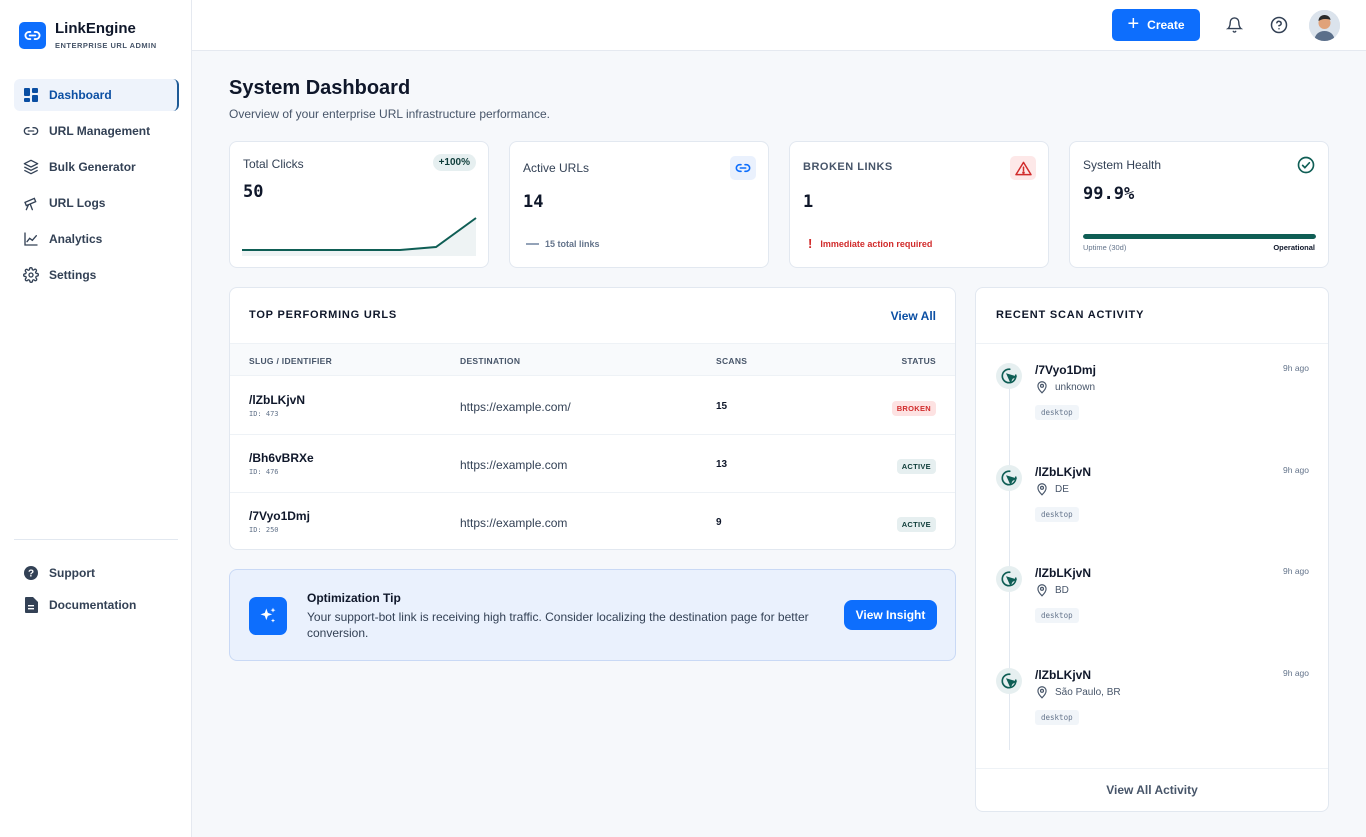 The height and width of the screenshot is (837, 1366). I want to click on url-destination: https://example.com, so click(514, 523).